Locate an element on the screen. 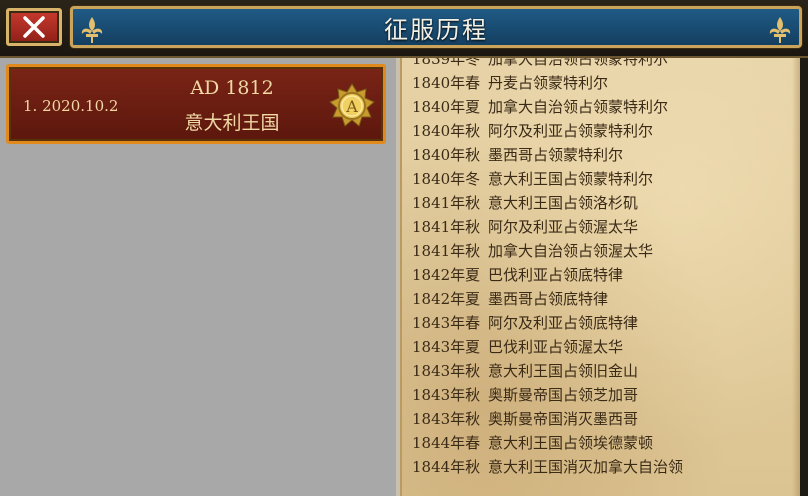 Image resolution: width=808 pixels, height=496 pixels. history-time: 1844年春 is located at coordinates (446, 443).